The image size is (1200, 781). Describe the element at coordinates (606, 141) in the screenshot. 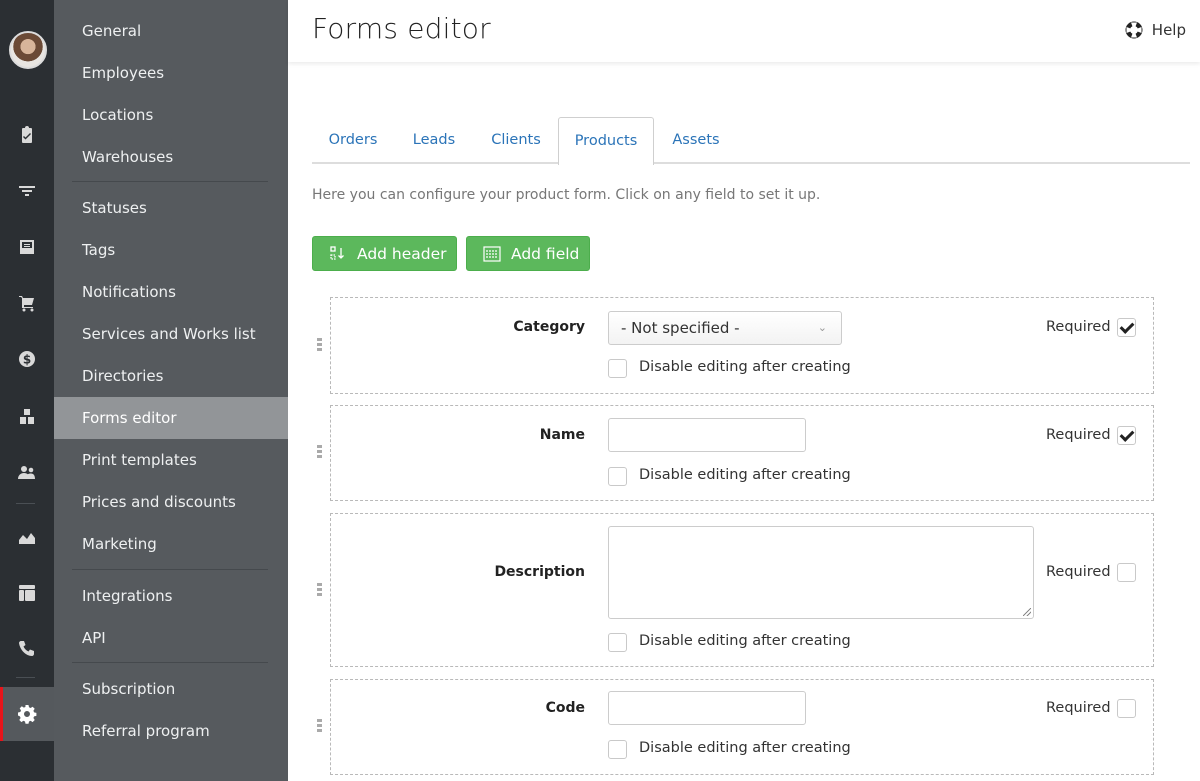

I see `tab-products: Products` at that location.